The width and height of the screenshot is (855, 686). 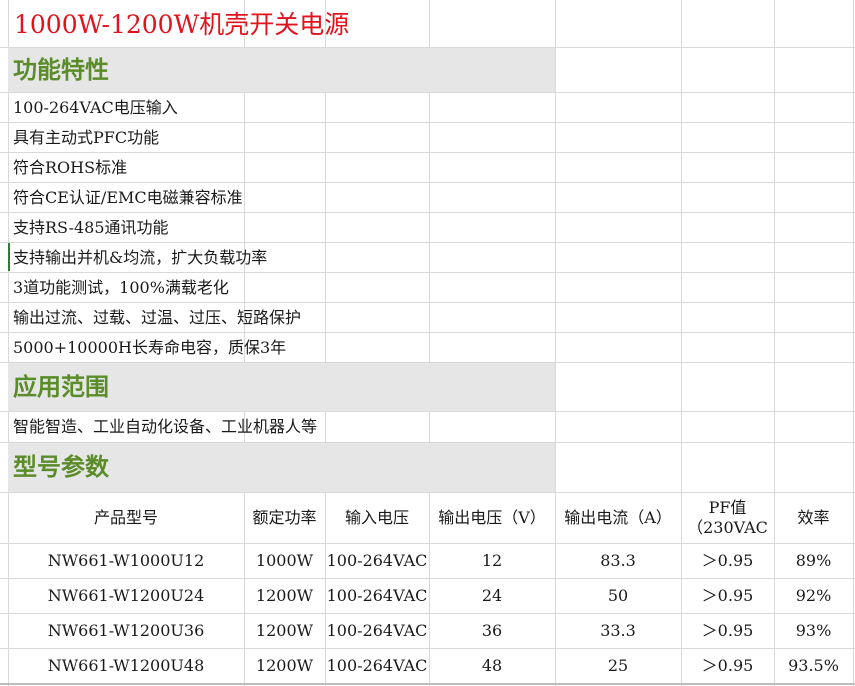 What do you see at coordinates (91, 228) in the screenshot?
I see `feature-item: 支持RS-485通讯功能` at bounding box center [91, 228].